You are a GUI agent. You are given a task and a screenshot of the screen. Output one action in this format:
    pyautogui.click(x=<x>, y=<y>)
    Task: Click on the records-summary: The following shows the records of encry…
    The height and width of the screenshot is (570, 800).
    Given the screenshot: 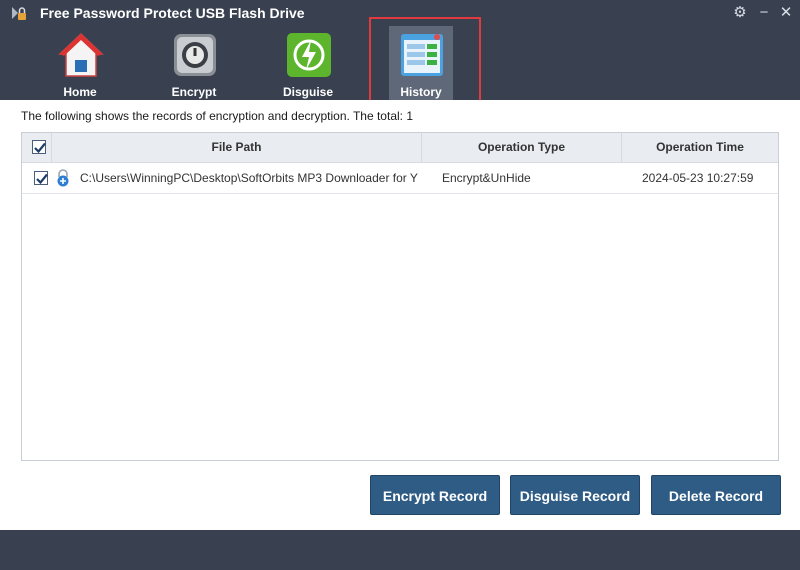 What is the action you would take?
    pyautogui.click(x=217, y=116)
    